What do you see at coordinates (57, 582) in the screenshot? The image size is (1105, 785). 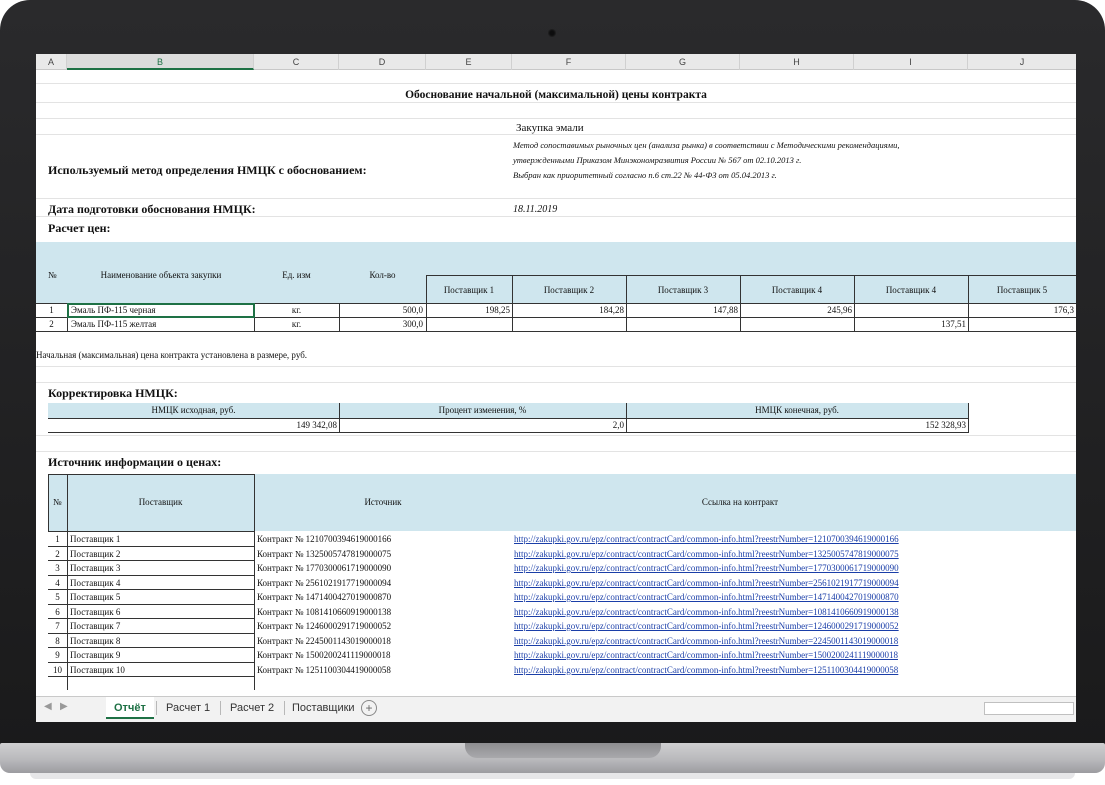 I see `source-row-num: 4` at bounding box center [57, 582].